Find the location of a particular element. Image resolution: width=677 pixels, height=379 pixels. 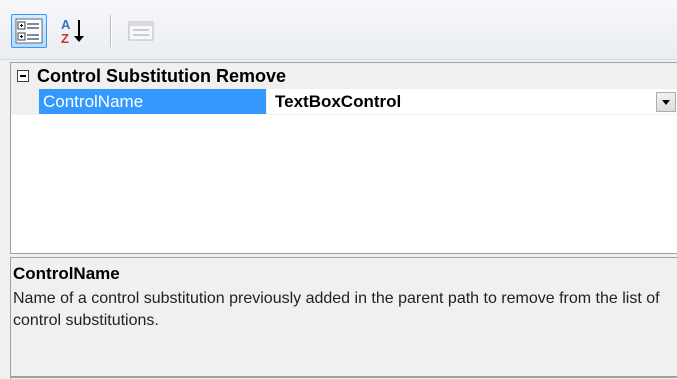

svg-text: A is located at coordinates (66, 24).